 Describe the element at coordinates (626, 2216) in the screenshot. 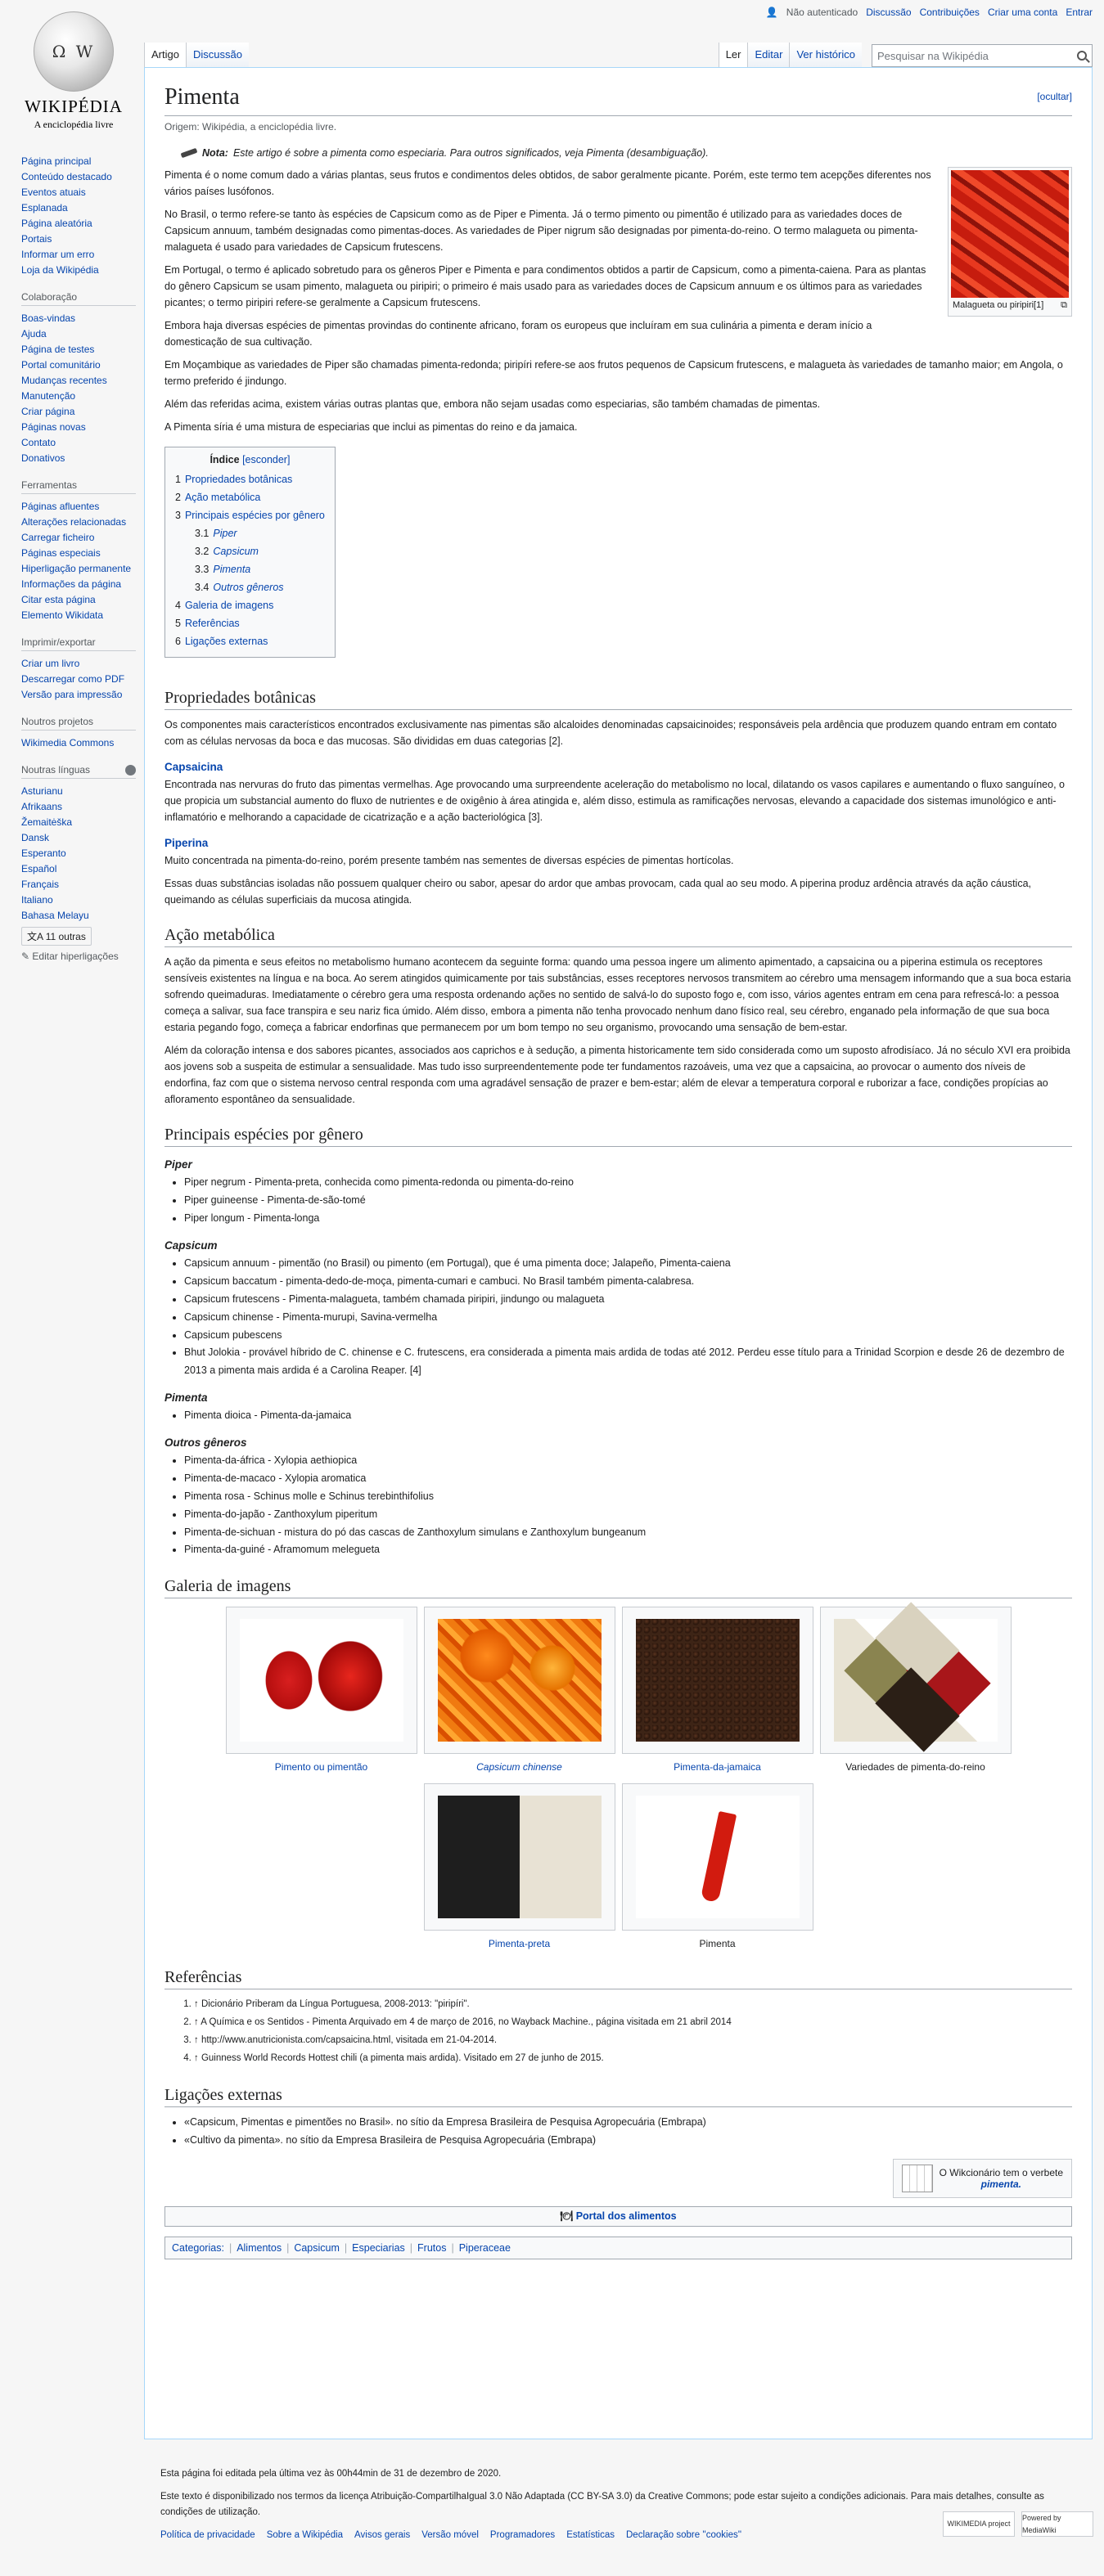

I see `portal-link: Portal dos alimentos` at that location.